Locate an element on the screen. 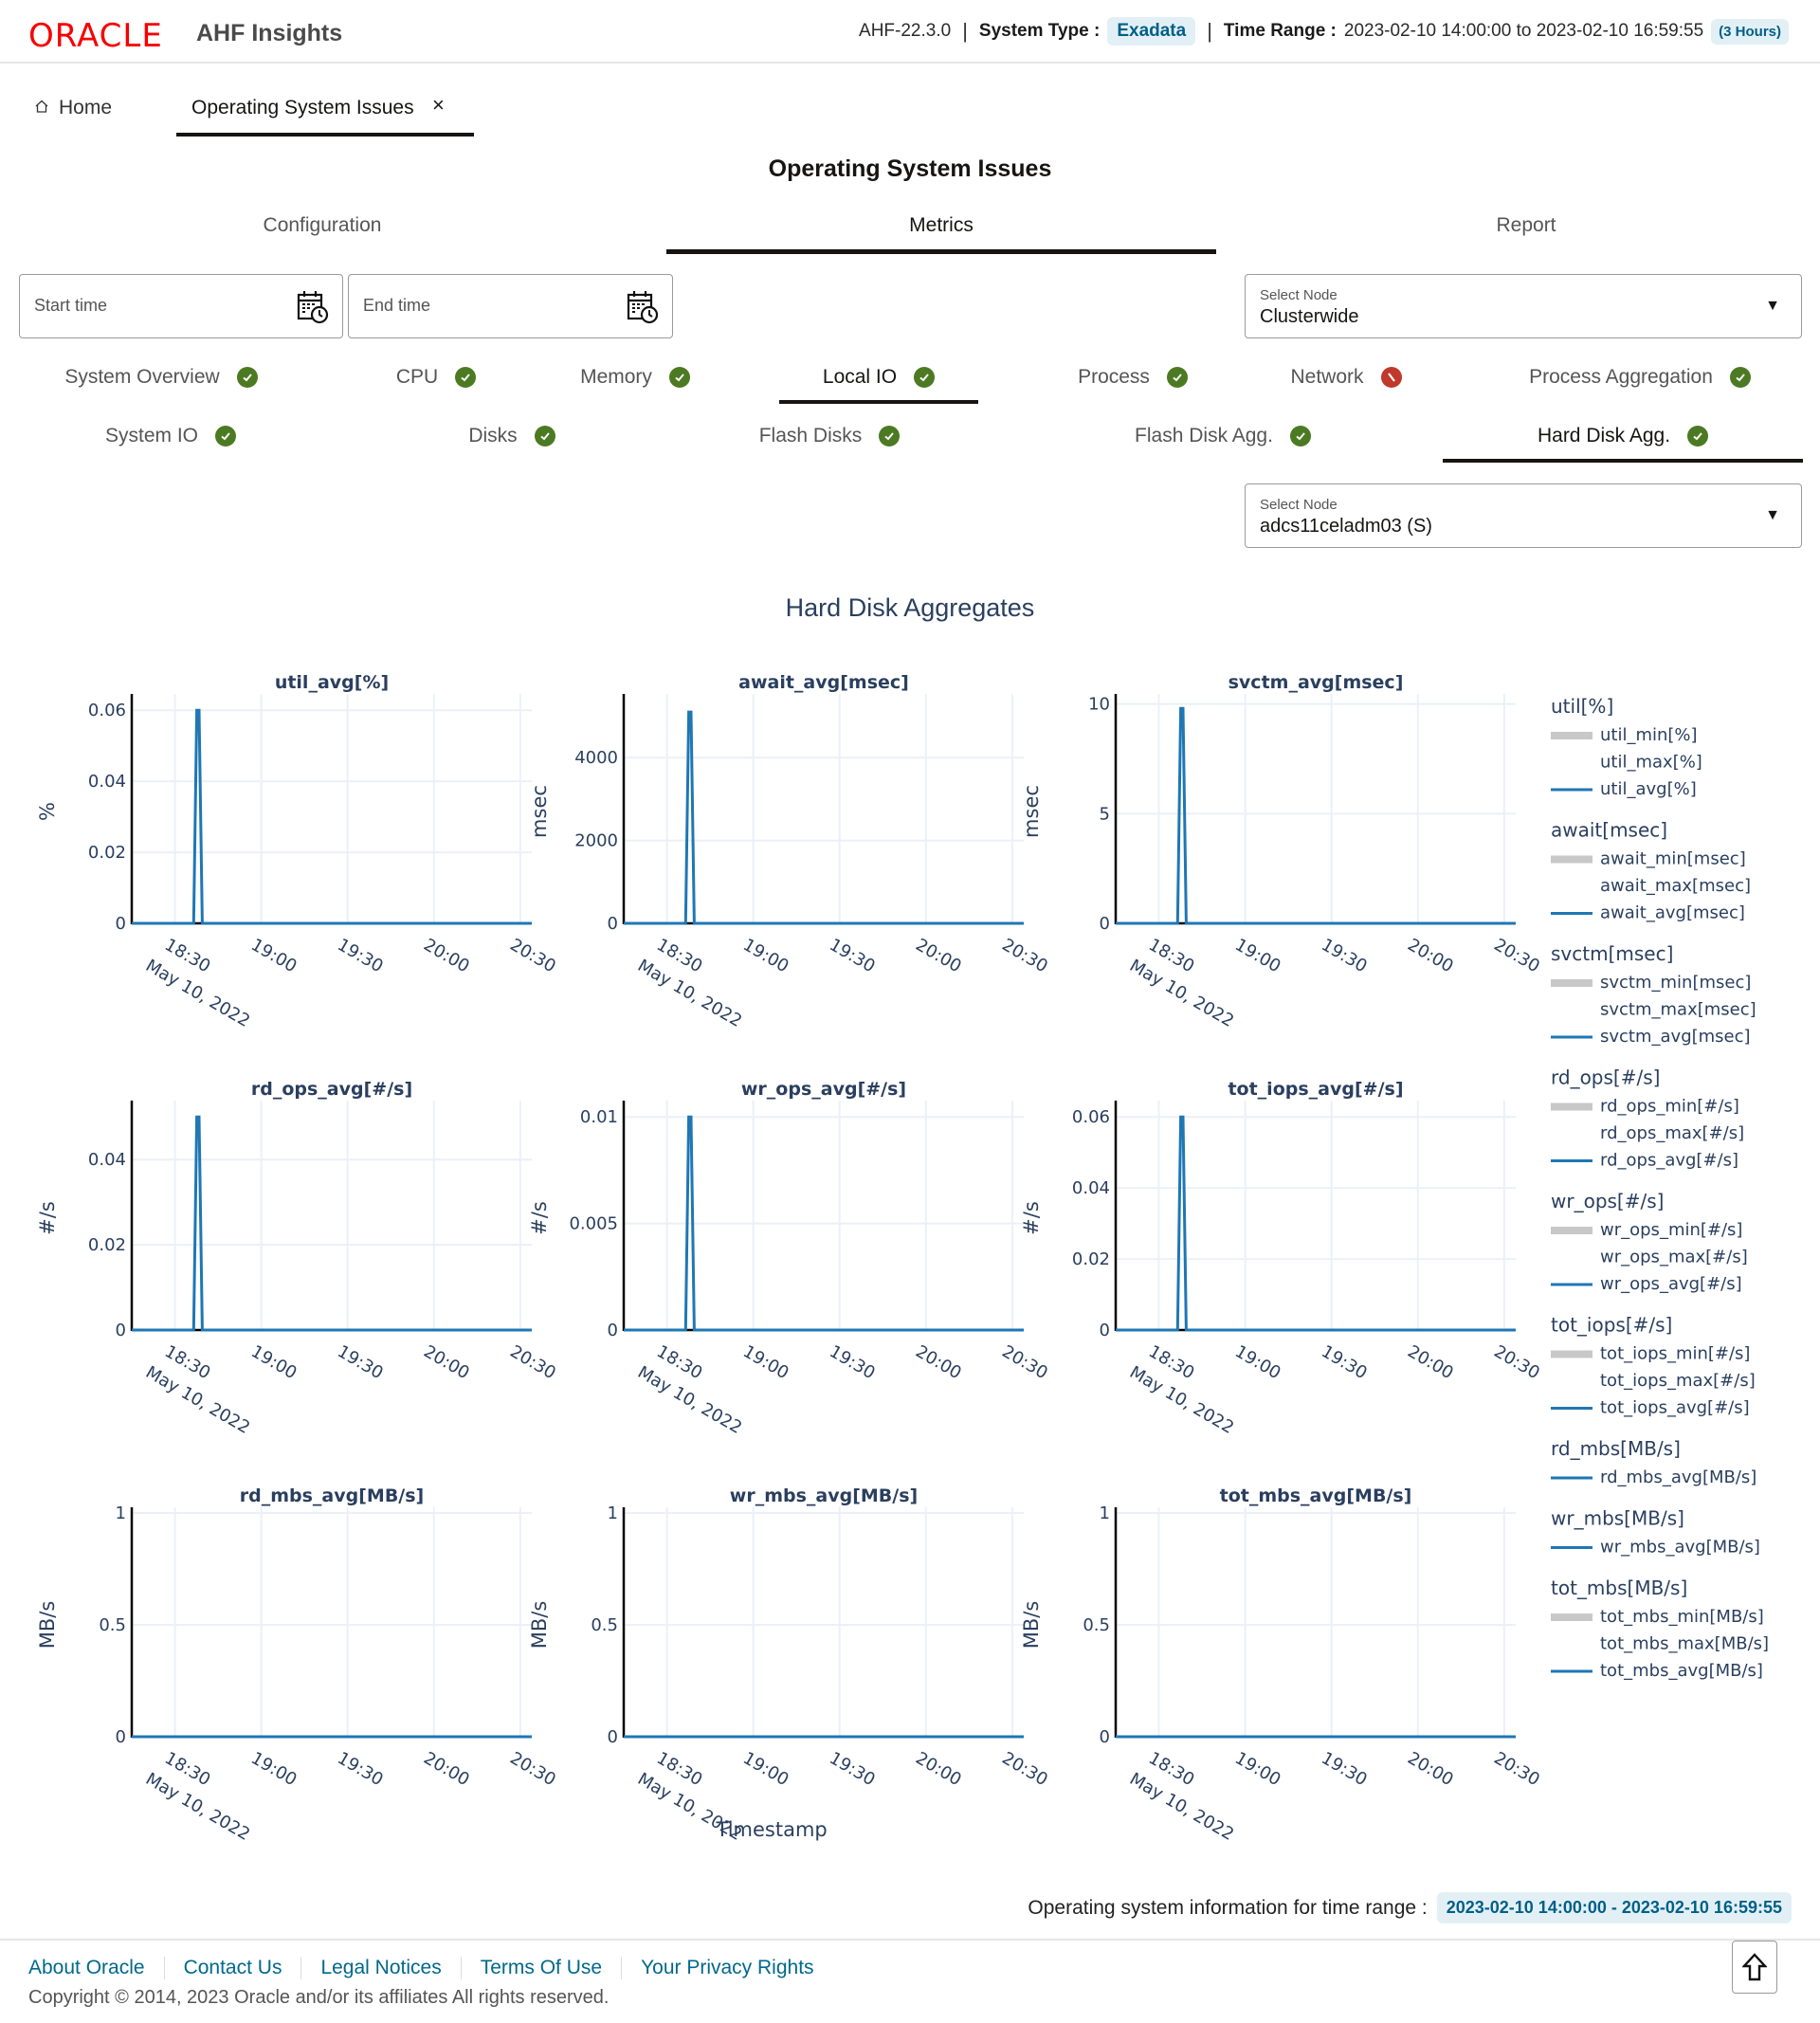  y-tick-label: 0.005 is located at coordinates (593, 1224).